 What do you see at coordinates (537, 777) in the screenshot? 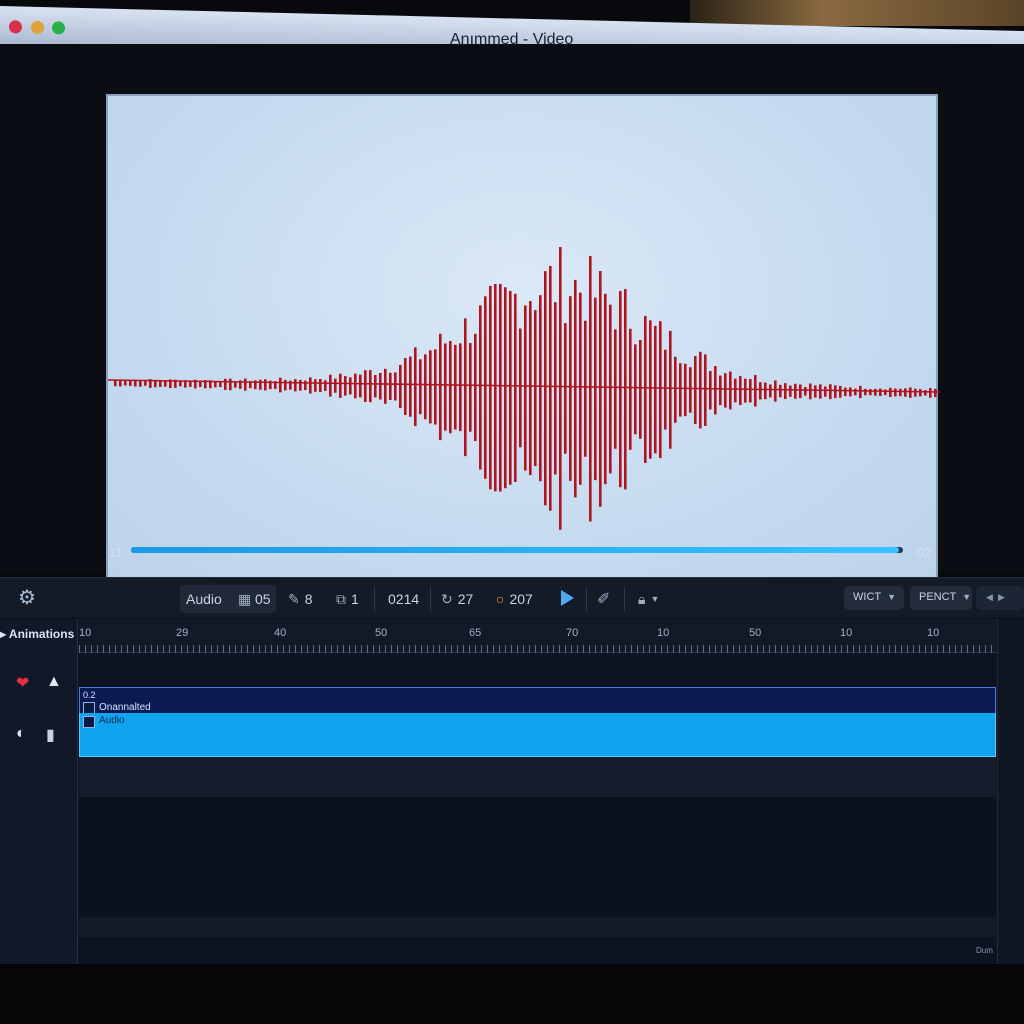
I see `empty-track-lane` at bounding box center [537, 777].